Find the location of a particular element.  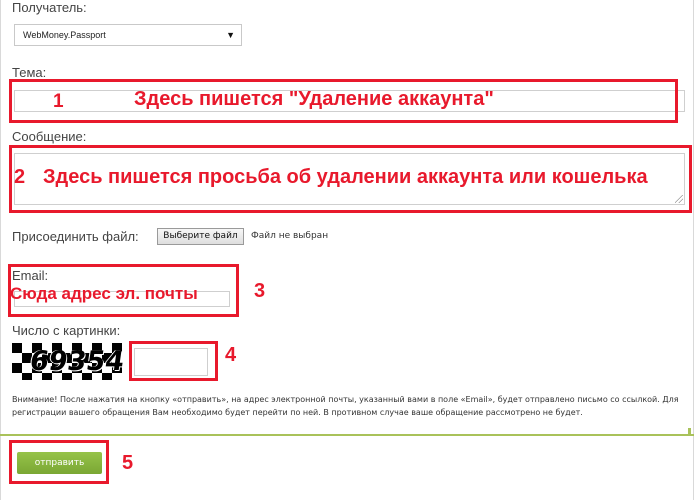

captcha-image: 69354 is located at coordinates (68, 361).